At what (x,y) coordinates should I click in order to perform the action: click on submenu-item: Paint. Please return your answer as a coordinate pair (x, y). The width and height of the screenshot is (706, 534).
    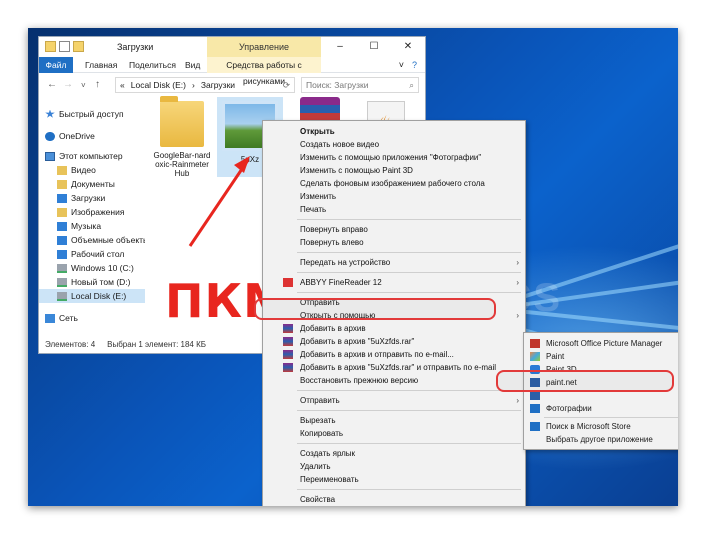
    Looking at the image, I should click on (601, 356).